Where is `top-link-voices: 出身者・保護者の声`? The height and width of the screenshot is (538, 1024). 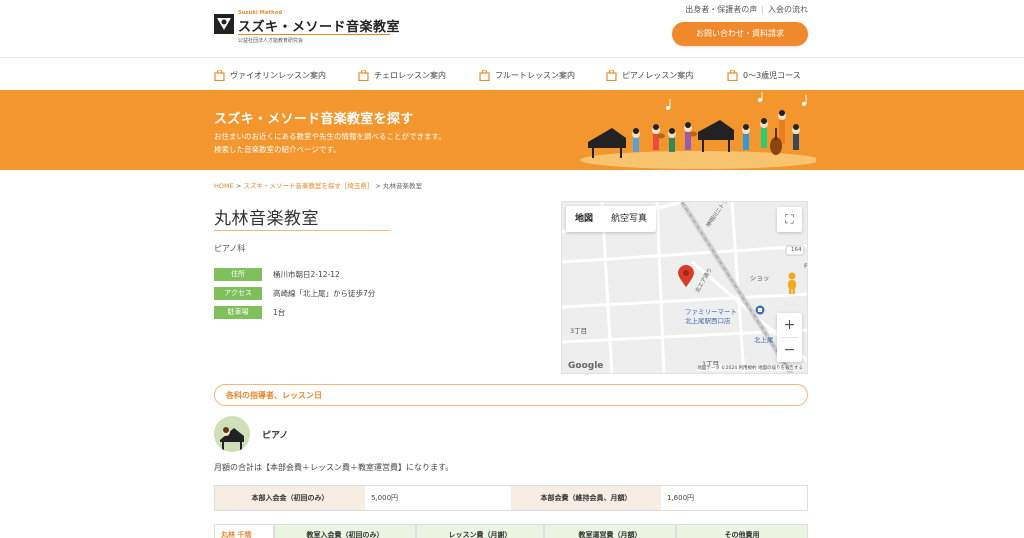 top-link-voices: 出身者・保護者の声 is located at coordinates (721, 9).